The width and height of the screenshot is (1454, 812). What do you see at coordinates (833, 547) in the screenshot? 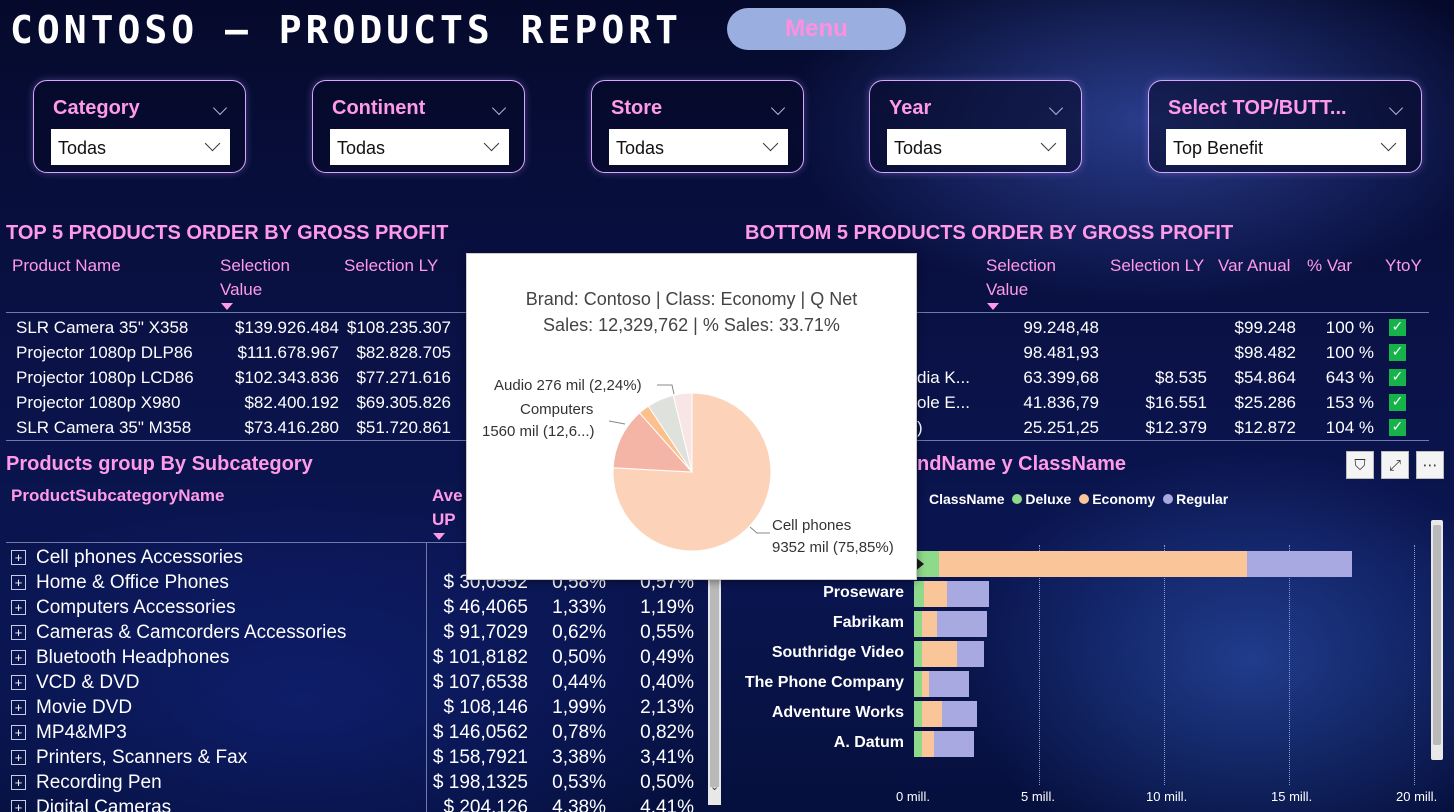
I see `pie-label-cell-phones-value: 9352 mil (75,85%)` at bounding box center [833, 547].